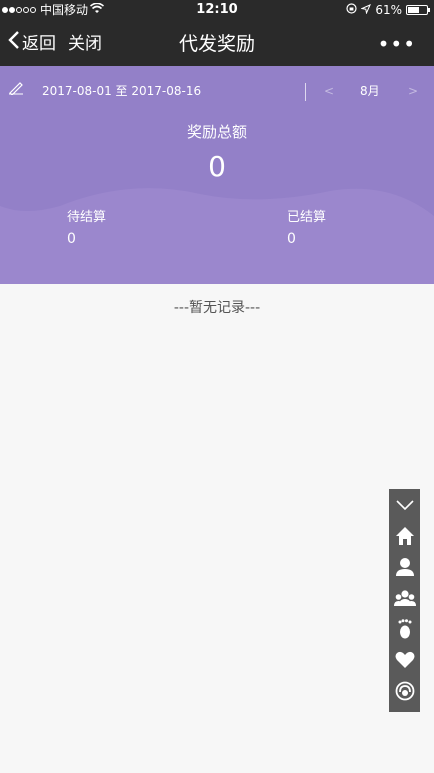 This screenshot has width=434, height=773. Describe the element at coordinates (404, 504) in the screenshot. I see `collapse-icon` at that location.